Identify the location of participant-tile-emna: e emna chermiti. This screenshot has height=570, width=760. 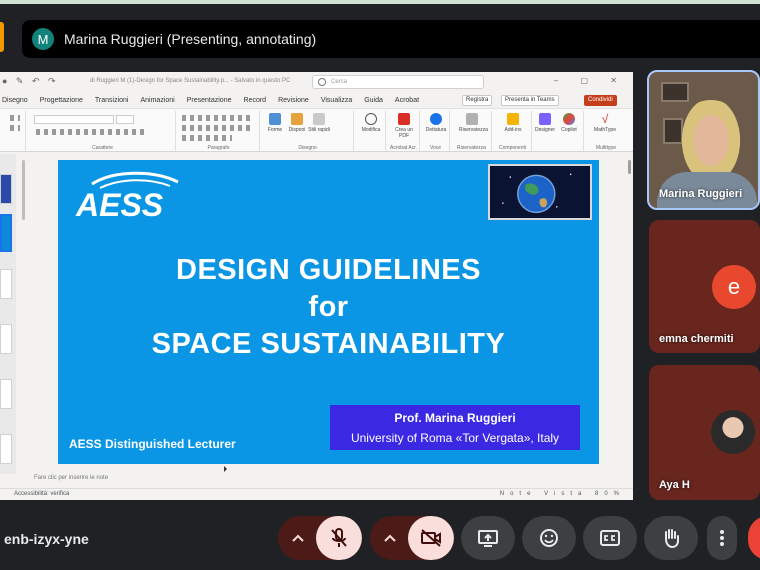
(704, 286).